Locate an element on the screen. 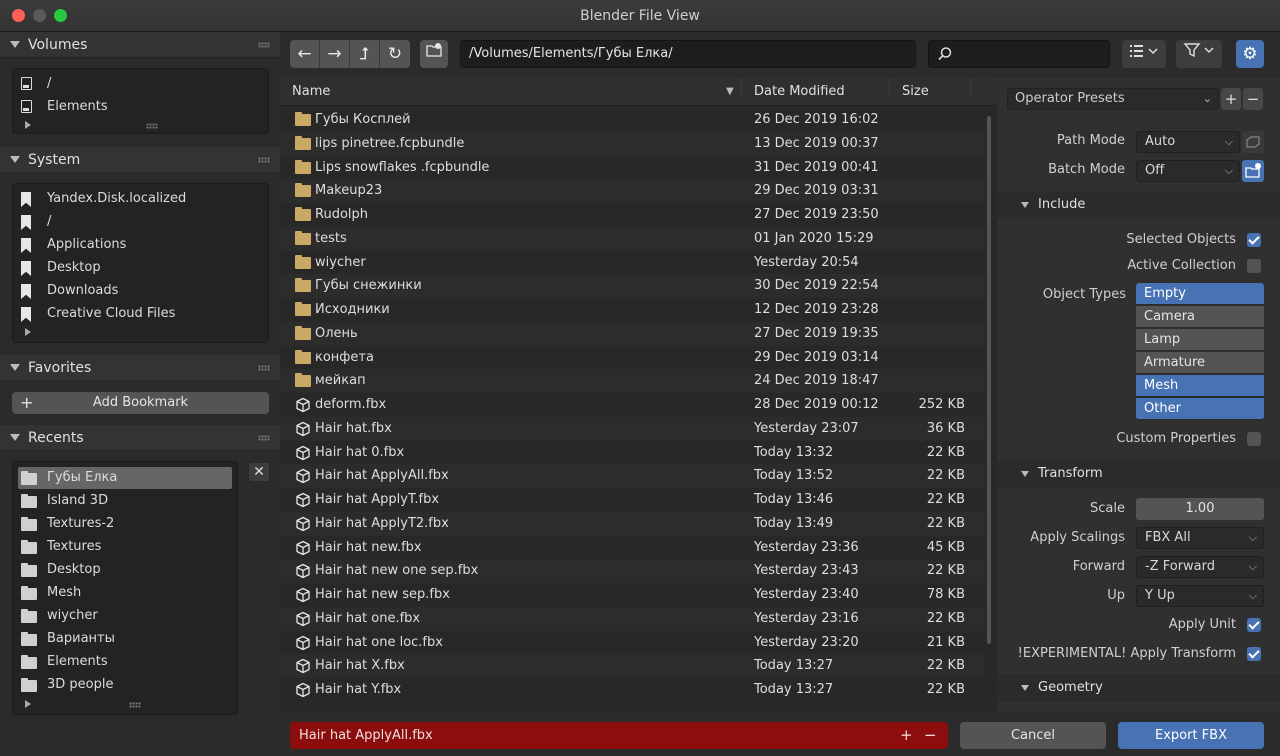  window-title: Blender File View is located at coordinates (640, 16).